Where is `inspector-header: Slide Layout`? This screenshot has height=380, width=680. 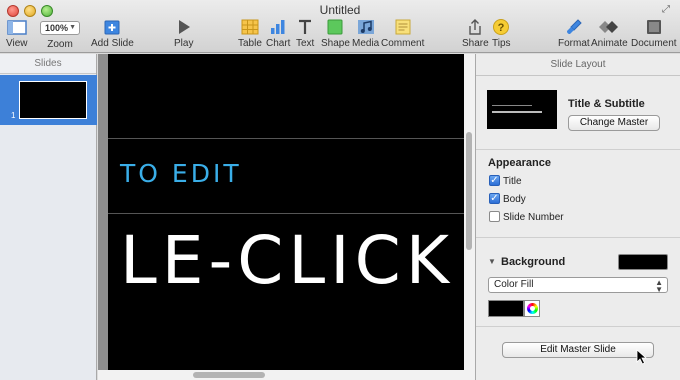 inspector-header: Slide Layout is located at coordinates (578, 65).